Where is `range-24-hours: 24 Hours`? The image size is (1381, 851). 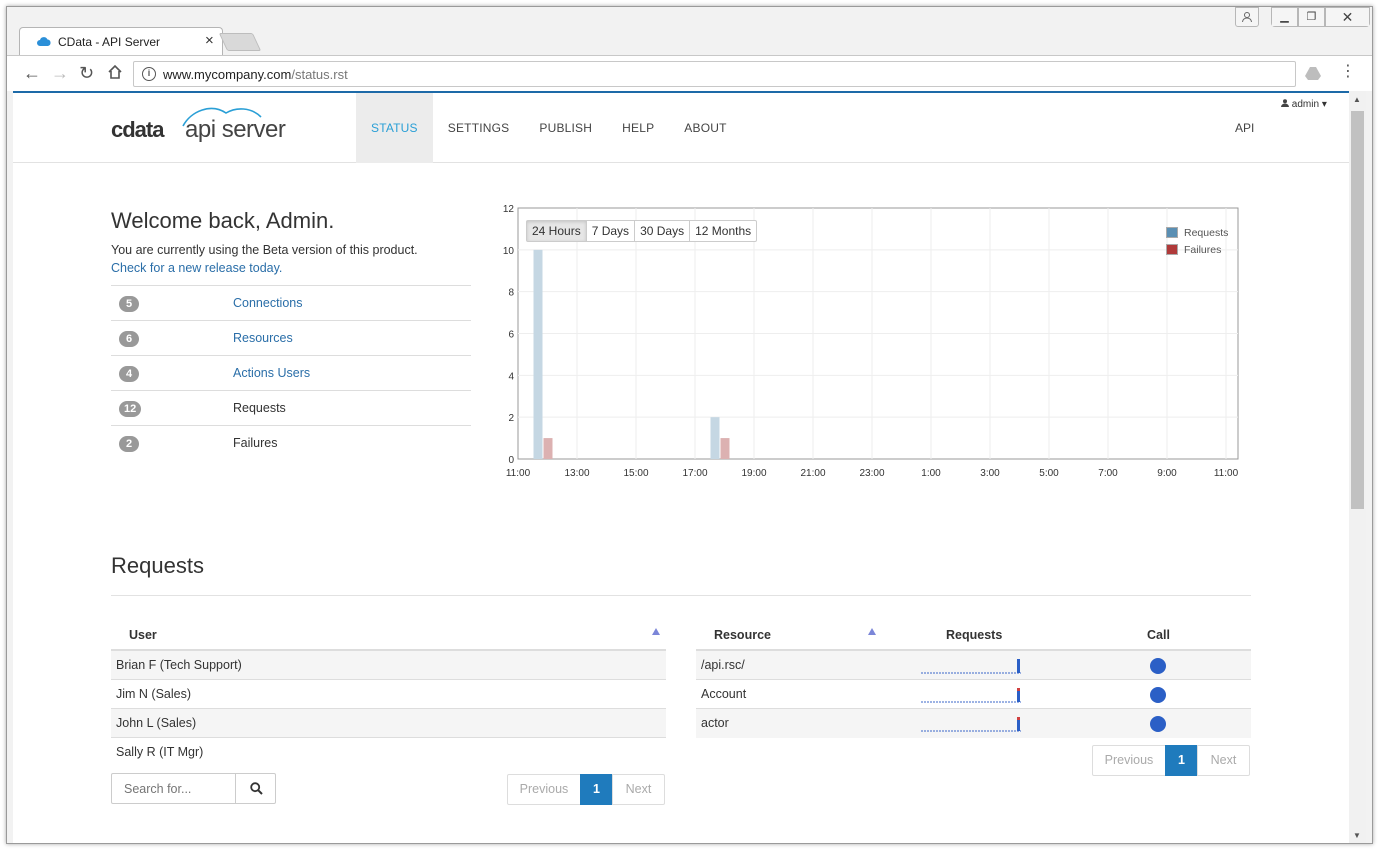 range-24-hours: 24 Hours is located at coordinates (556, 231).